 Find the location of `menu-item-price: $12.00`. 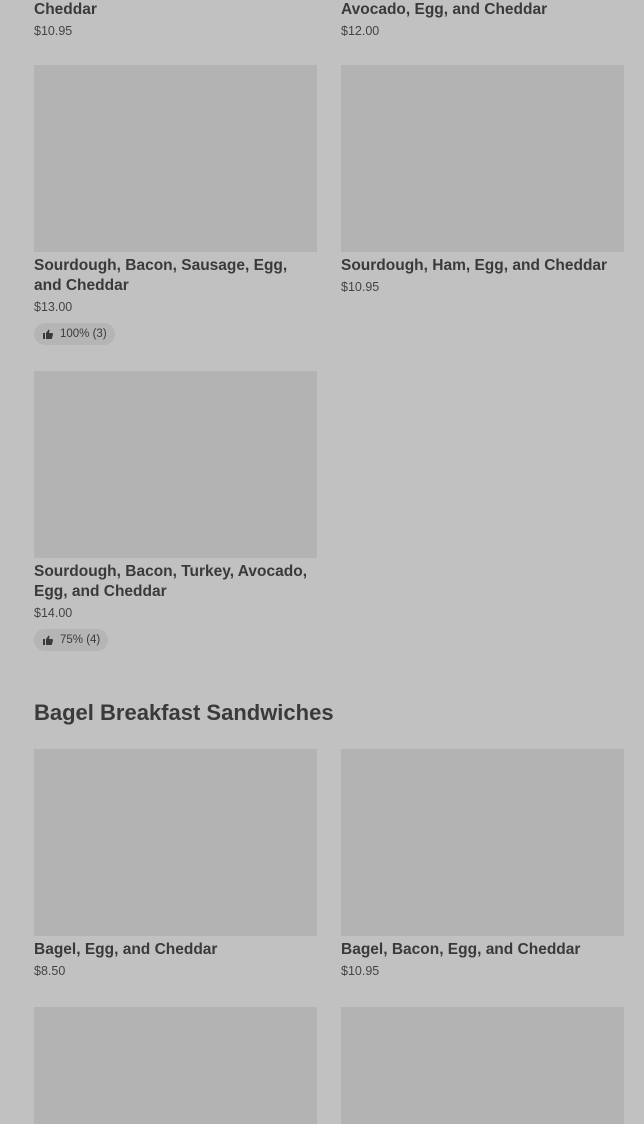

menu-item-price: $12.00 is located at coordinates (360, 31).